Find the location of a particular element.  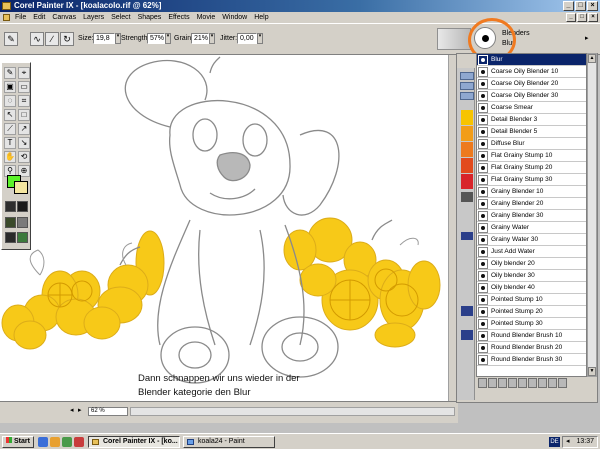

brush-variant-item: Oily blender 40 is located at coordinates (531, 288).